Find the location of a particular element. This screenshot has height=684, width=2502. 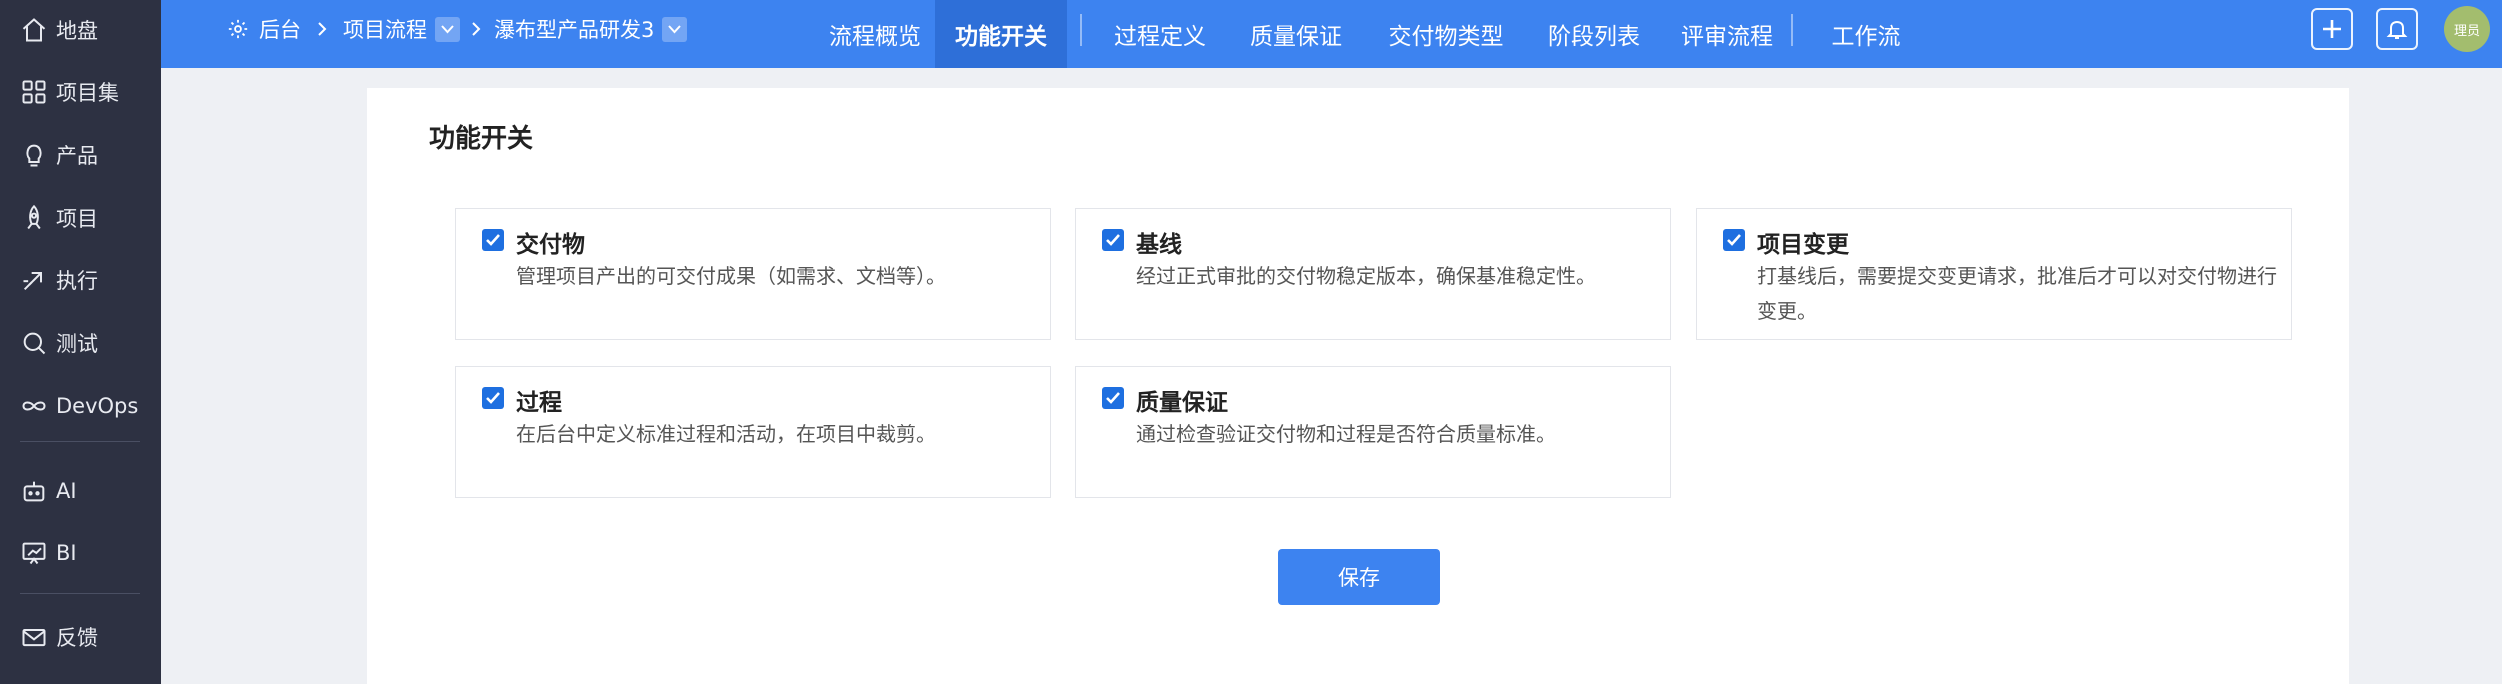

tab-review-flow: 评审流程 is located at coordinates (1727, 34).